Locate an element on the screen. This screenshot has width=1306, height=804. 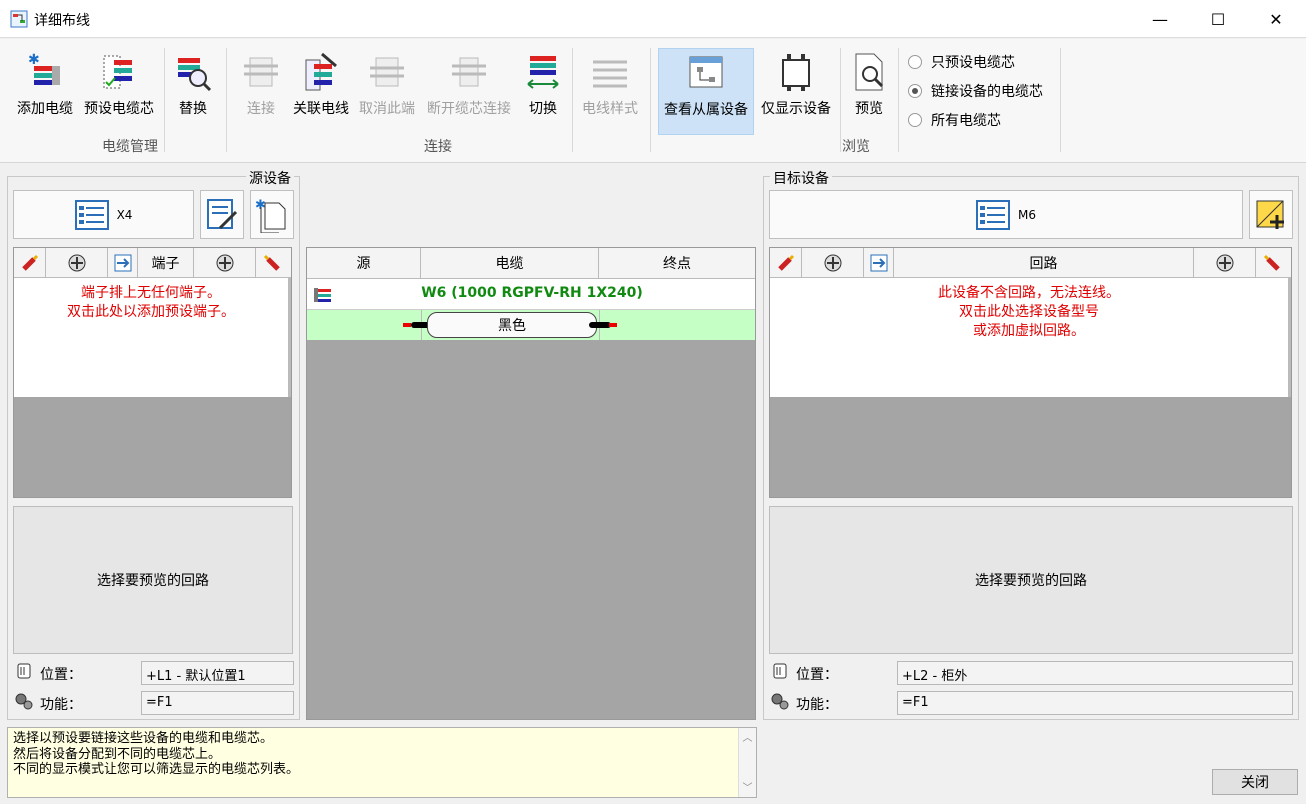
source-function-field: =F1 is located at coordinates (217, 703).